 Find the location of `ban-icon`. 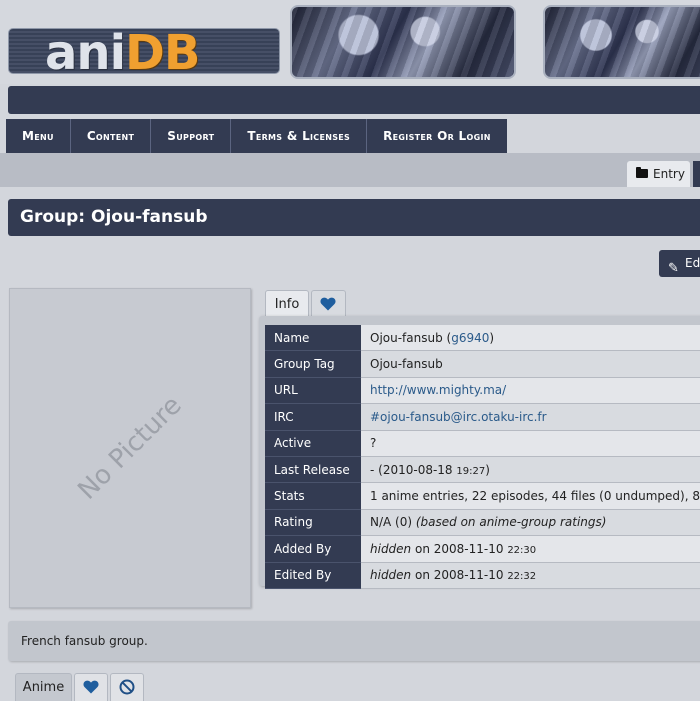

ban-icon is located at coordinates (127, 687).